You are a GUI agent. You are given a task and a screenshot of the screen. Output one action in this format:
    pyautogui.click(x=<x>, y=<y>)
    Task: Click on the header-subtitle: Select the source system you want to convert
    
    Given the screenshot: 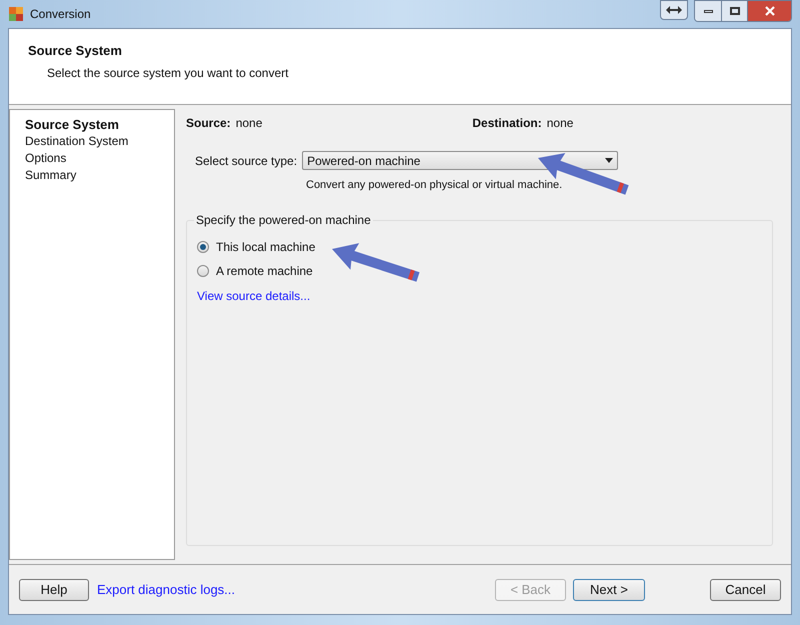 What is the action you would take?
    pyautogui.click(x=168, y=73)
    